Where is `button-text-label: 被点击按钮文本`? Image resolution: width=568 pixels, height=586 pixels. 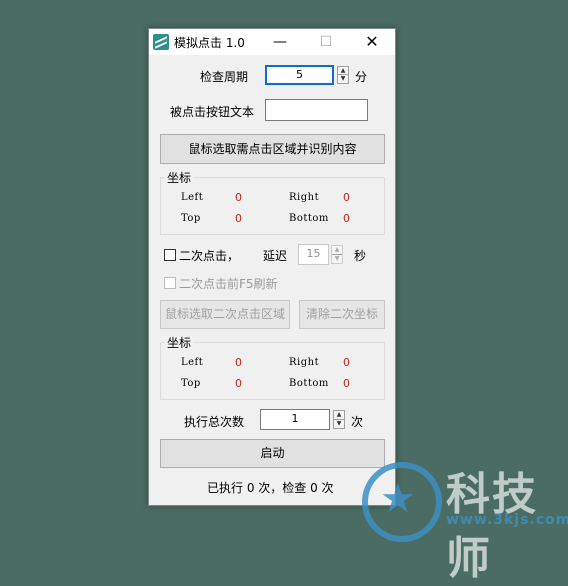
button-text-label: 被点击按钮文本 is located at coordinates (212, 112).